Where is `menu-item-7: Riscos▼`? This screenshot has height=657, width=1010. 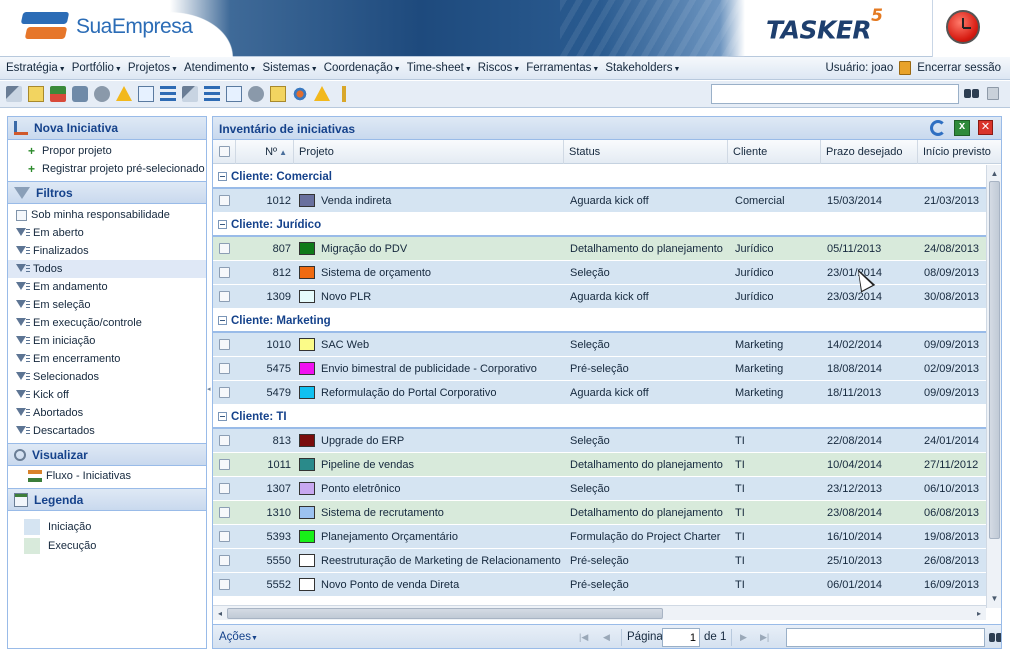
menu-item-7: Riscos▼ is located at coordinates (499, 68).